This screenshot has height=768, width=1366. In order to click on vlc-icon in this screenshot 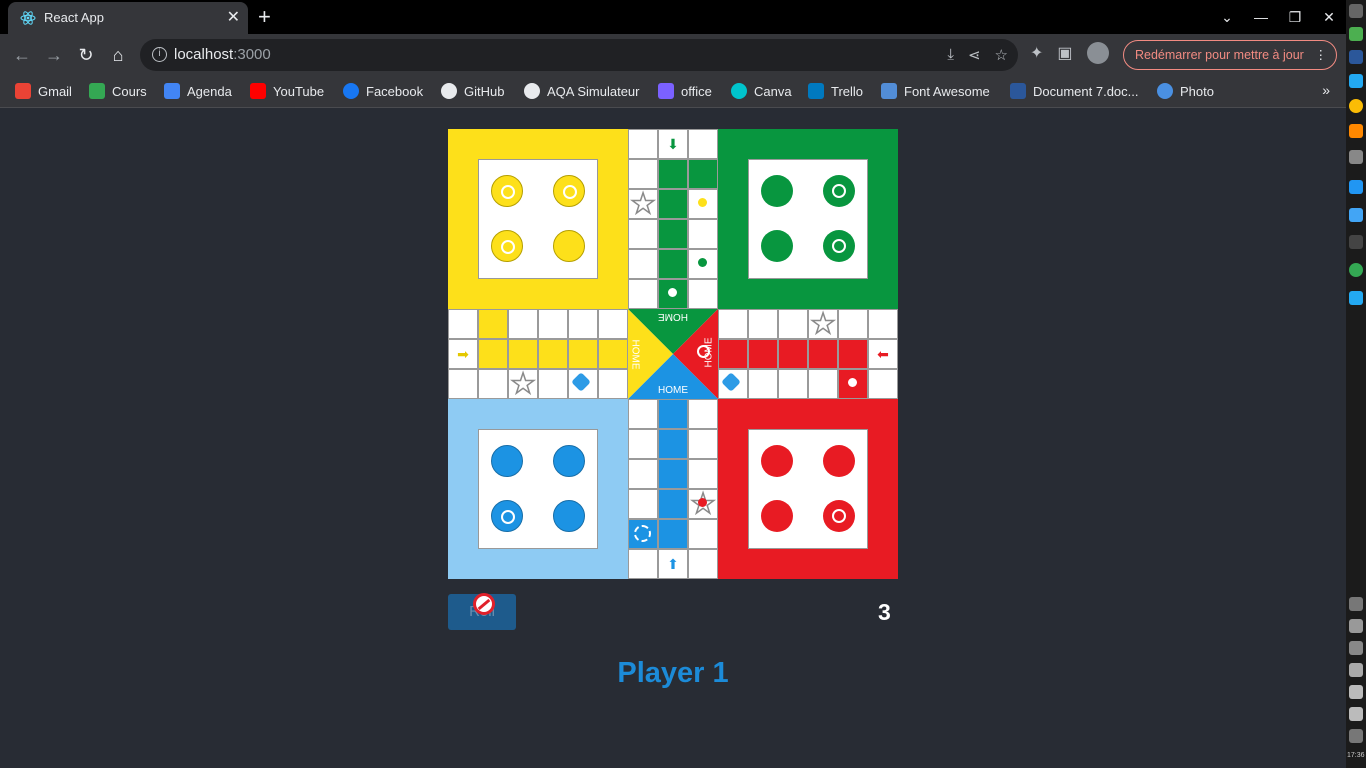, I will do `click(1356, 131)`.